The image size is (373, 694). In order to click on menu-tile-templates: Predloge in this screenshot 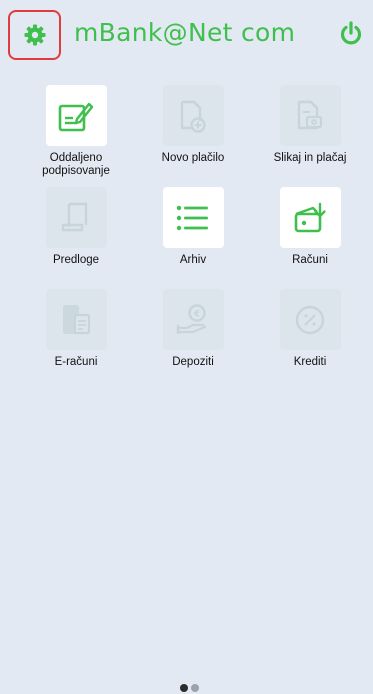, I will do `click(76, 240)`.